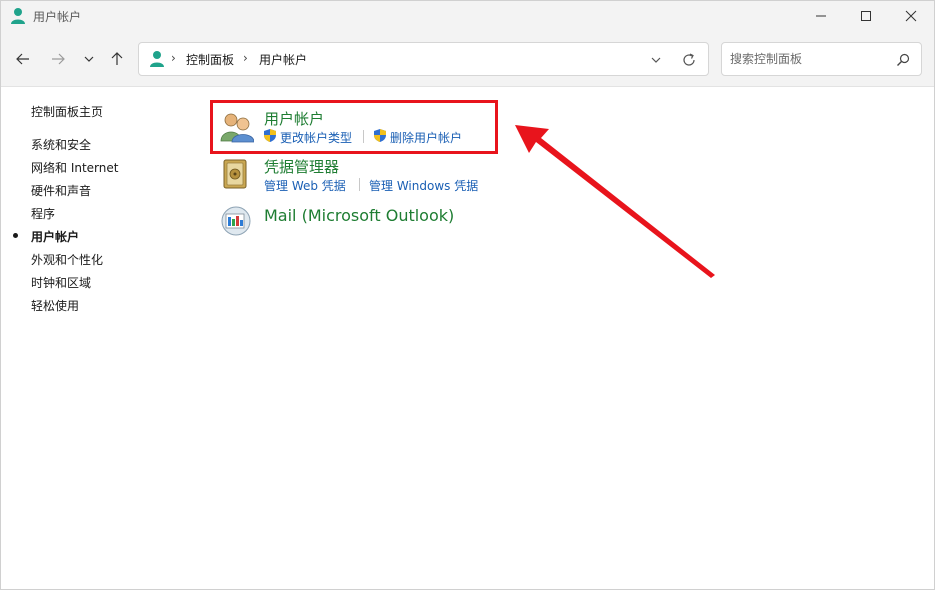 This screenshot has width=935, height=590. What do you see at coordinates (67, 111) in the screenshot?
I see `control-panel-home-link: 控制面板主页` at bounding box center [67, 111].